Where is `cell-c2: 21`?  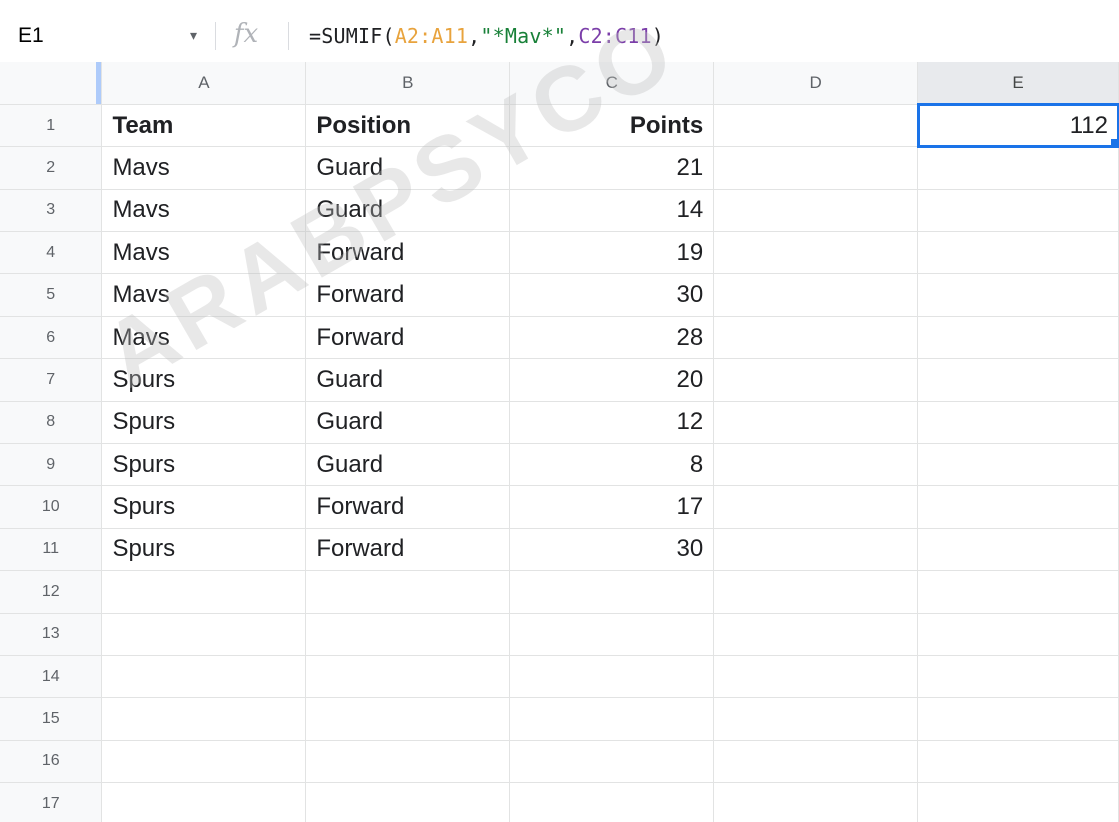 cell-c2: 21 is located at coordinates (612, 168).